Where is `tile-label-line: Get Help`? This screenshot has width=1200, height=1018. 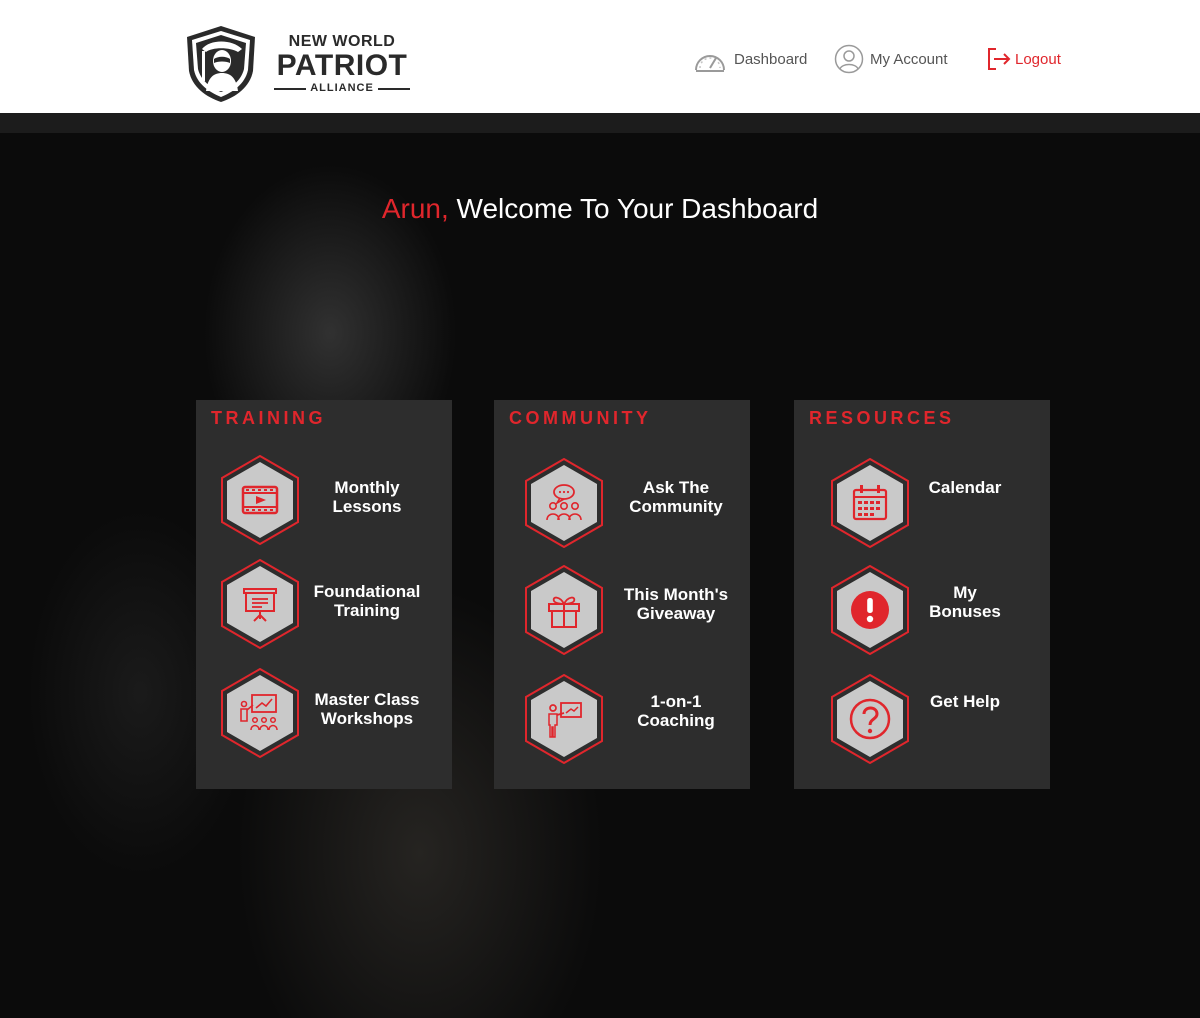 tile-label-line: Get Help is located at coordinates (965, 701).